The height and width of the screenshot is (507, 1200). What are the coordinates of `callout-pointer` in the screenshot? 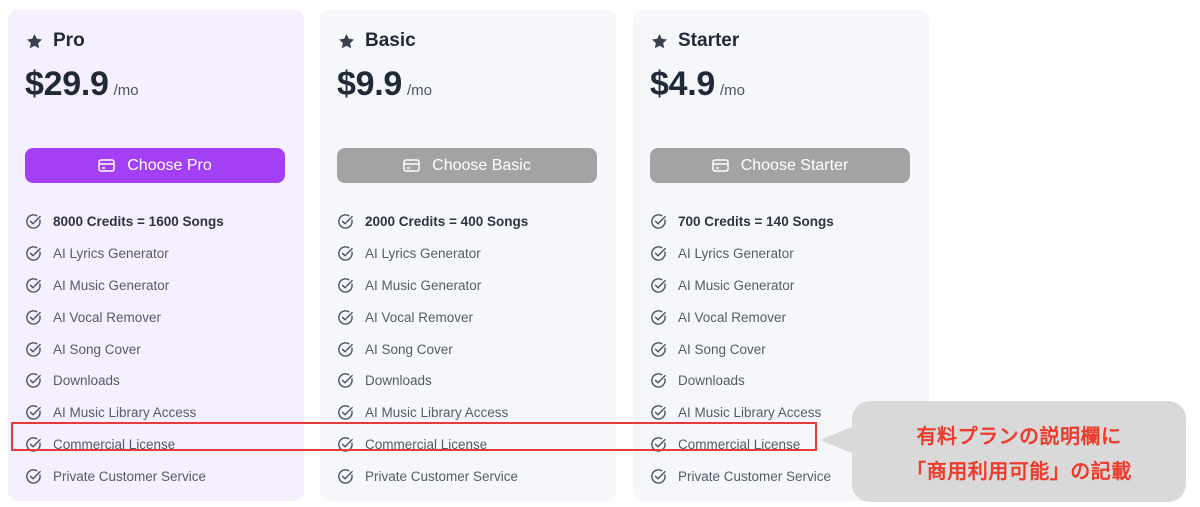 It's located at (837, 440).